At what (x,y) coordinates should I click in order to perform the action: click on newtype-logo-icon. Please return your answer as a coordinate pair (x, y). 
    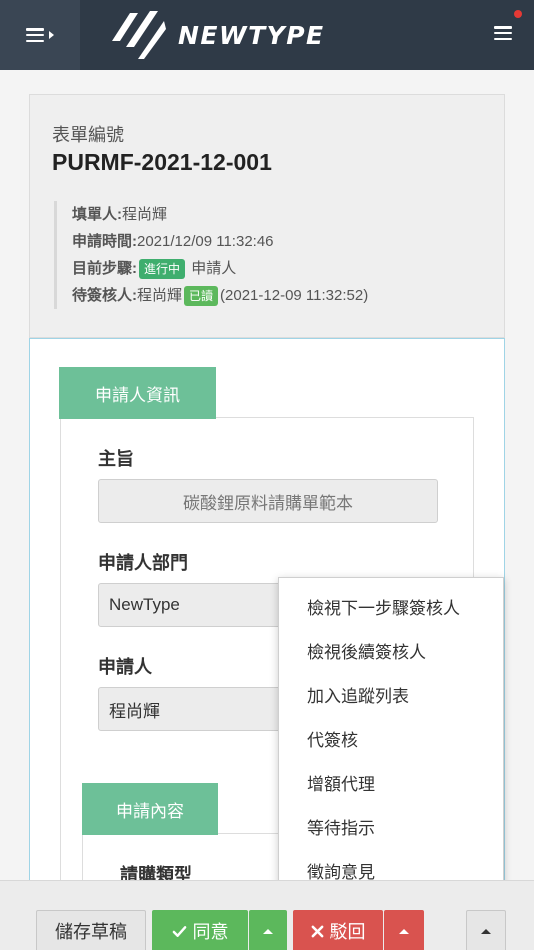
    Looking at the image, I should click on (139, 35).